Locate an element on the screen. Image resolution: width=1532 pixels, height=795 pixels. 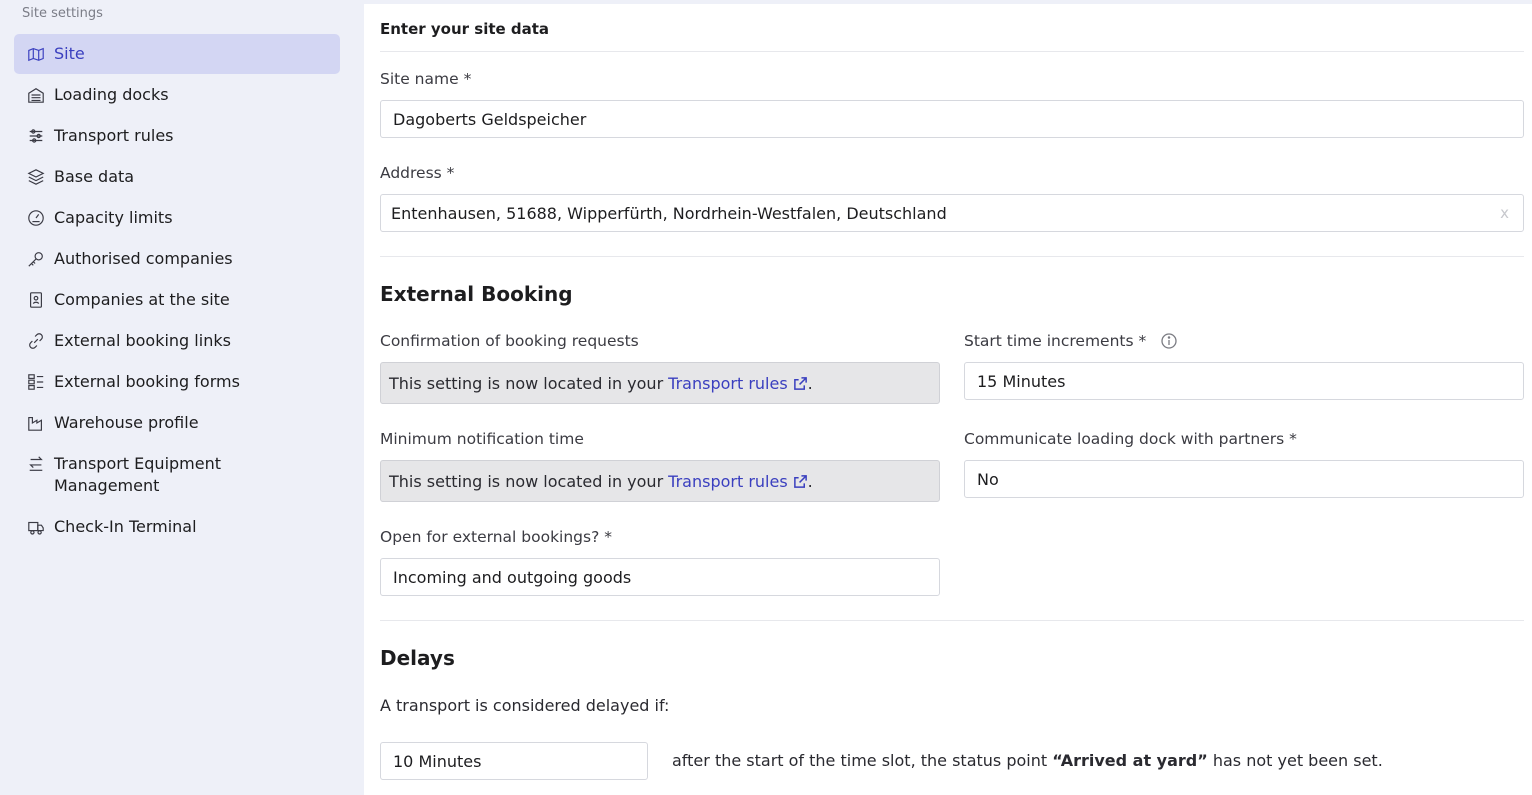
delays-intro: A transport is considered delayed if: is located at coordinates (525, 705).